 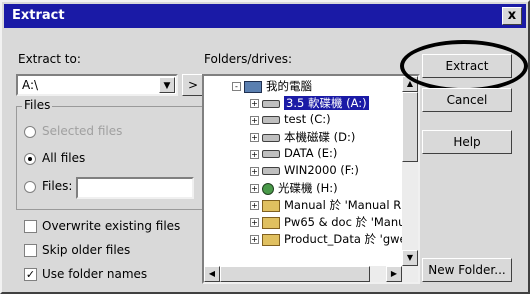 I want to click on highlight-circle, so click(x=464, y=66).